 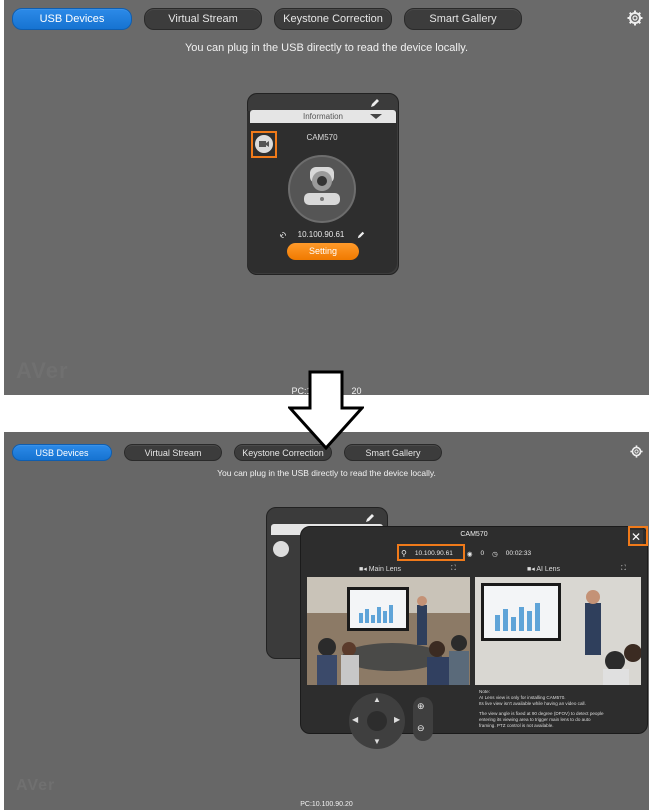 I want to click on main-lens-label: Main Lens, so click(x=384, y=569).